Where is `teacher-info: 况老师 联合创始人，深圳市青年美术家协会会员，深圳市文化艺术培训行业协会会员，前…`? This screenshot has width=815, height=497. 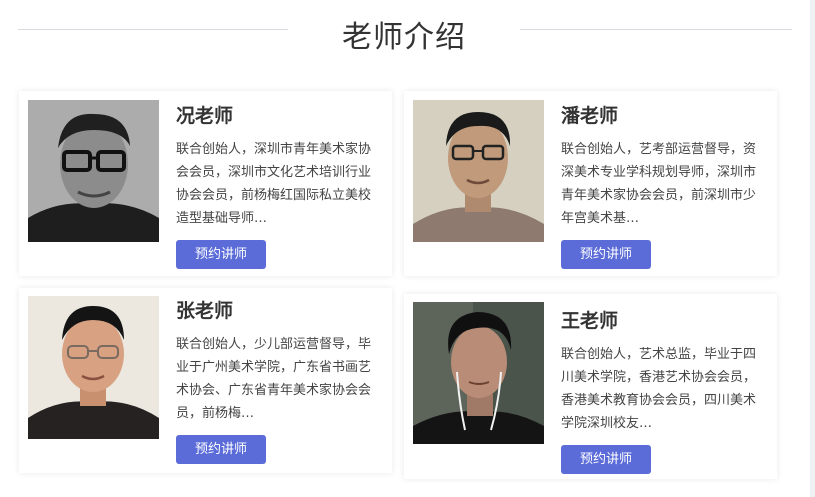
teacher-info: 况老师 联合创始人，深圳市青年美术家协会会员，深圳市文化艺术培训行业协会会员，前… is located at coordinates (276, 186).